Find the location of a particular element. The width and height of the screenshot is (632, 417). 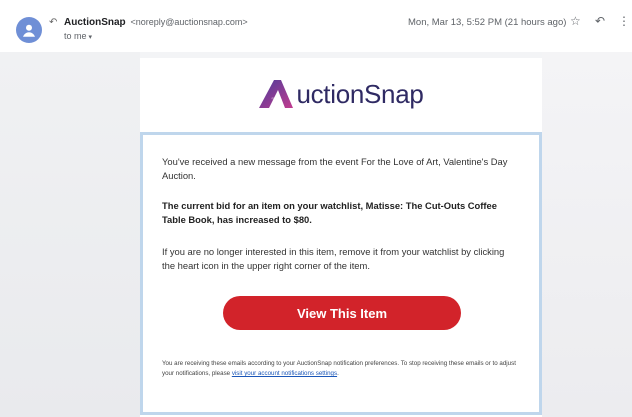

more-vertical-icon: ⋮ is located at coordinates (624, 21).